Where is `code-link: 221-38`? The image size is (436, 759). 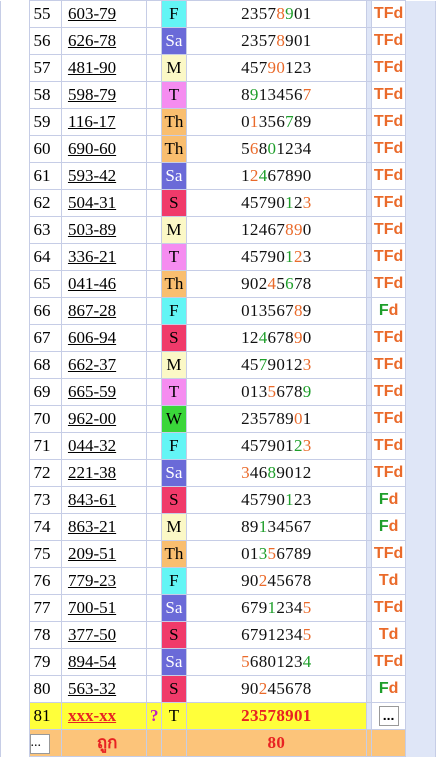
code-link: 221-38 is located at coordinates (92, 472).